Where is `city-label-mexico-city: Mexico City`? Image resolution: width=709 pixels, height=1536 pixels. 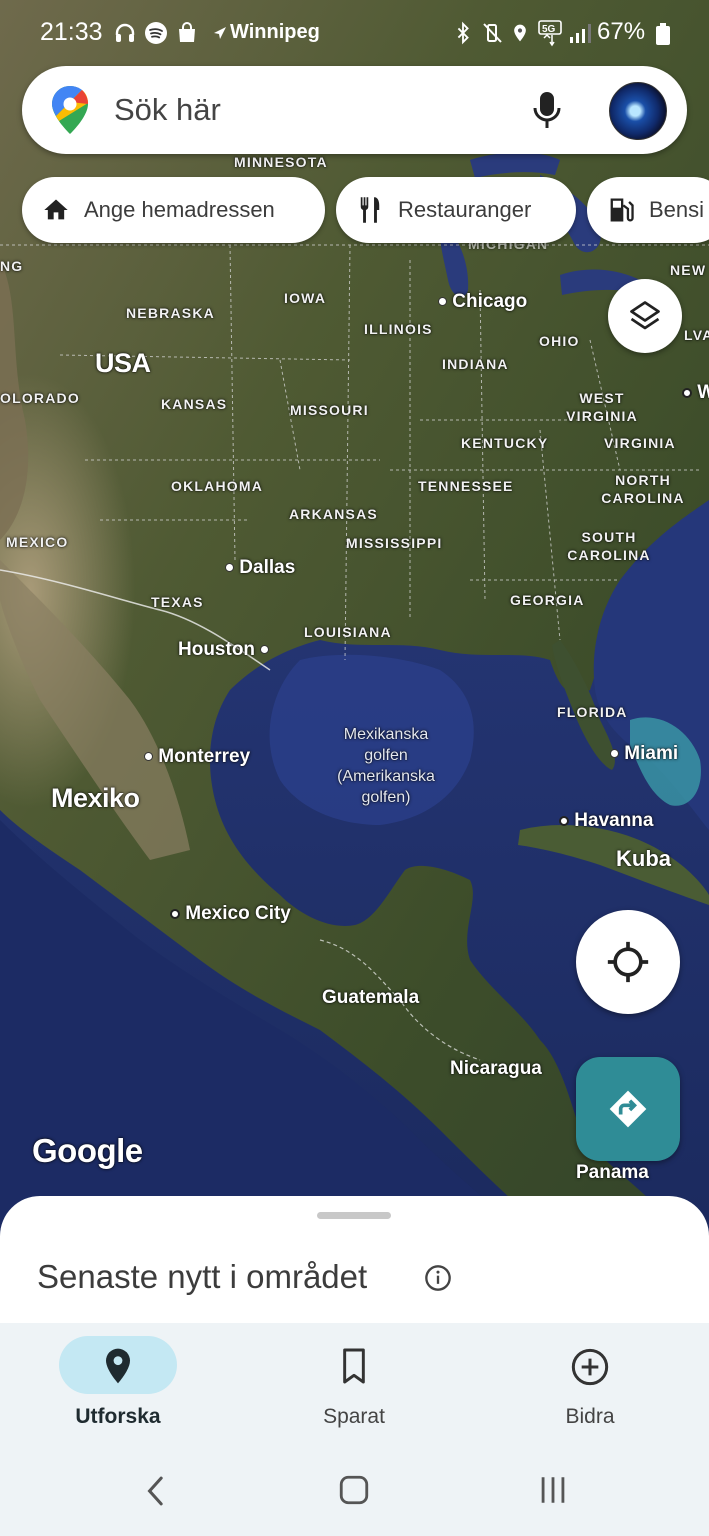
city-label-mexico-city: Mexico City is located at coordinates (230, 914).